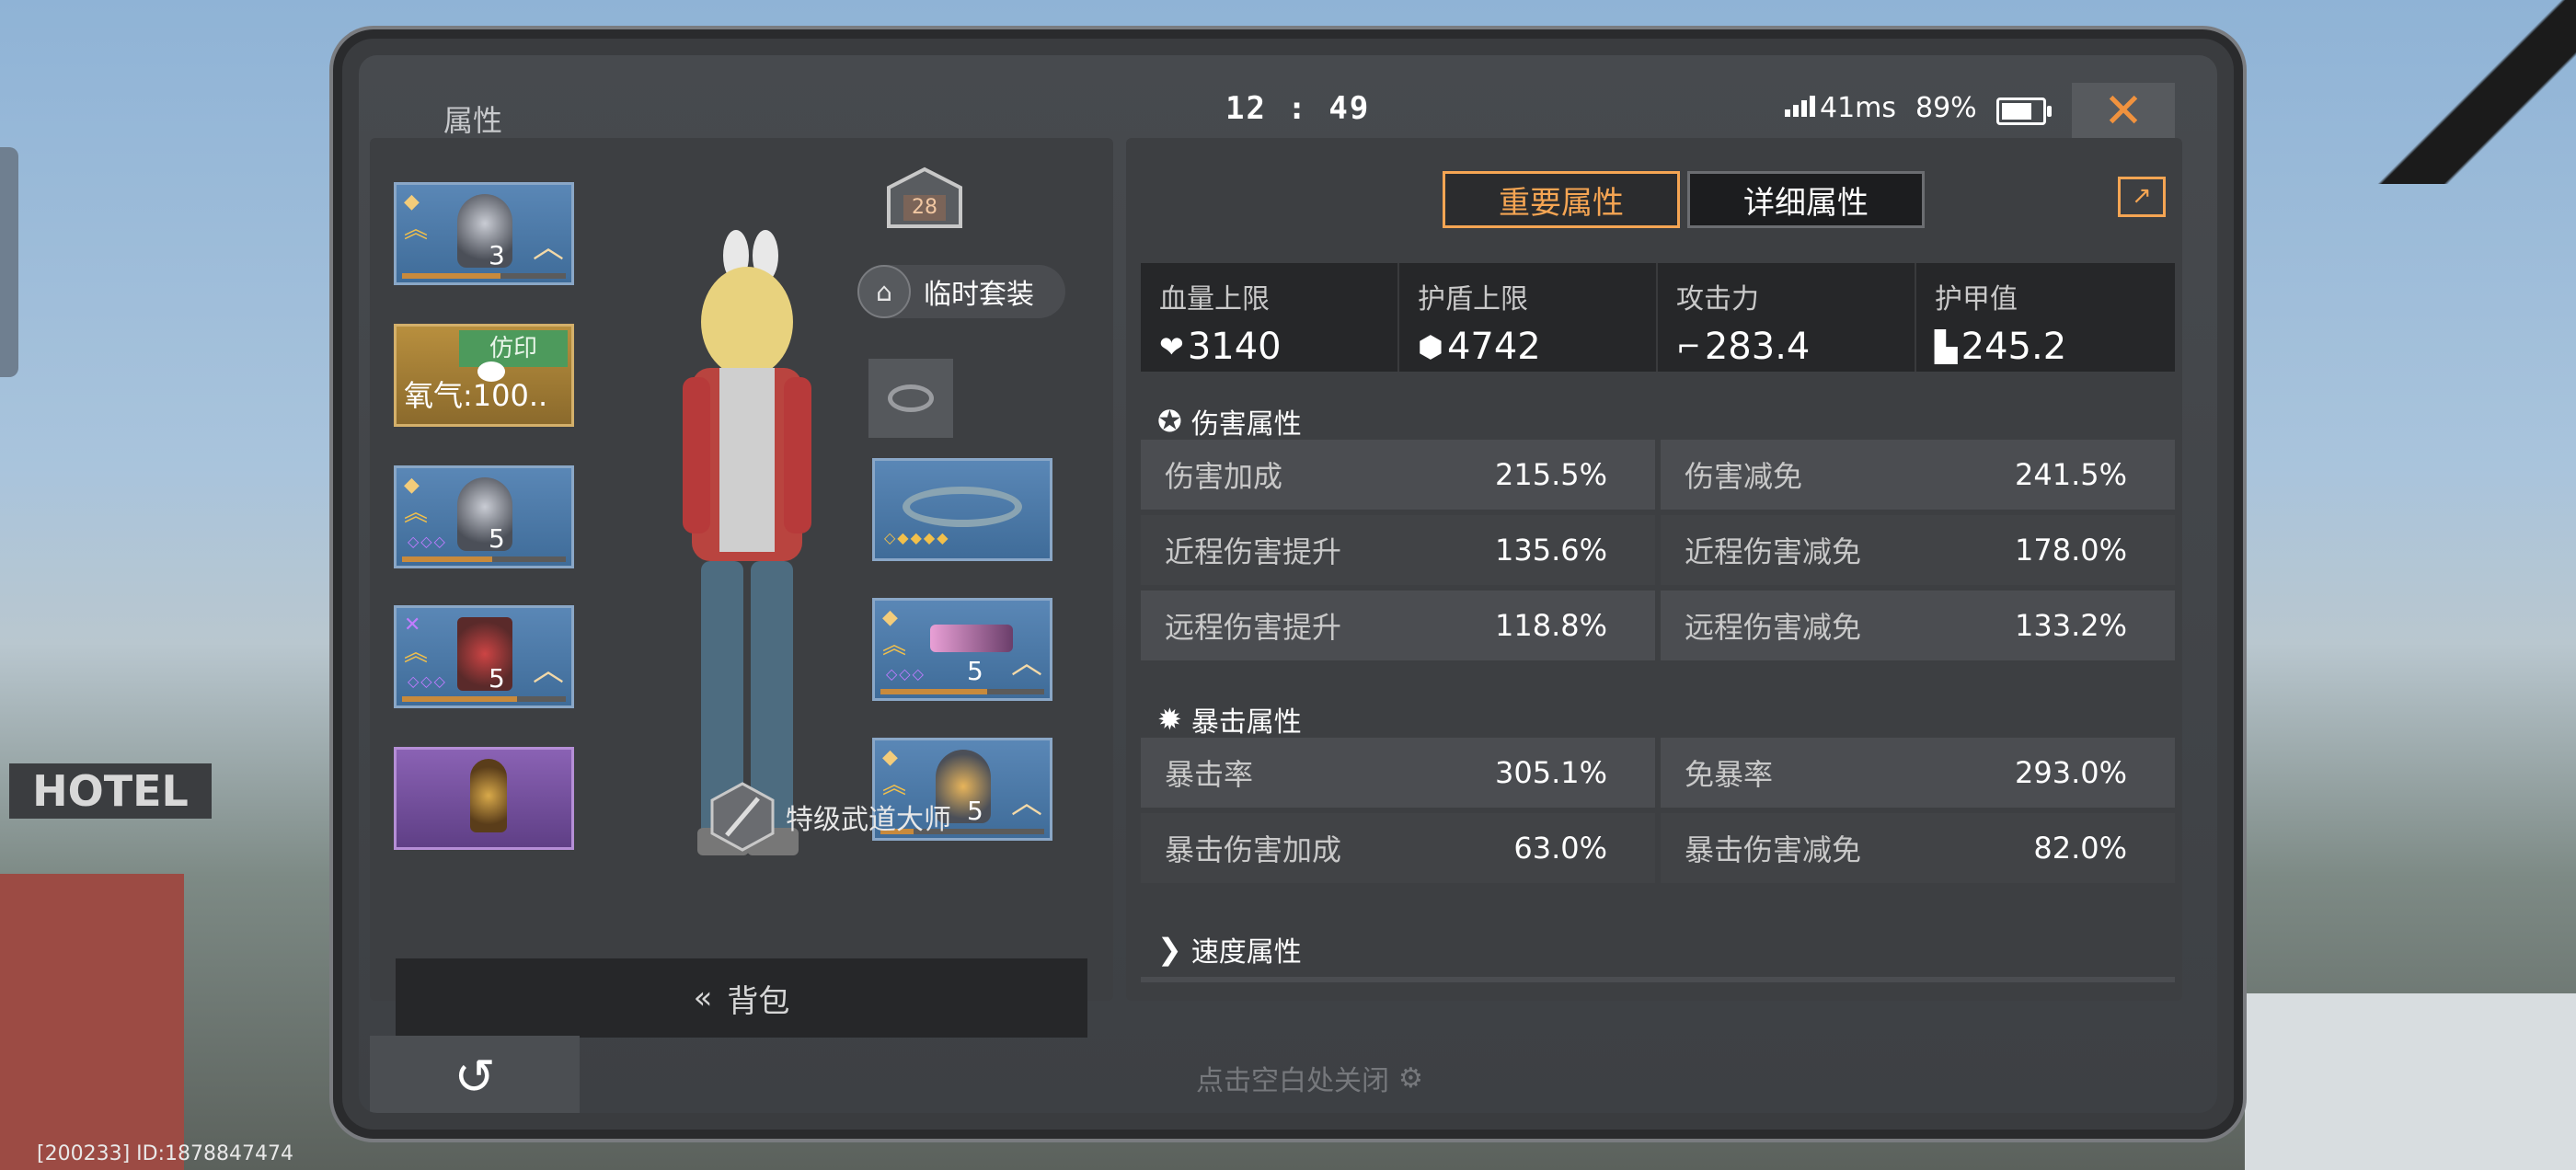 This screenshot has width=2576, height=1170. What do you see at coordinates (979, 295) in the screenshot?
I see `temp-outfit-label: 临时套装` at bounding box center [979, 295].